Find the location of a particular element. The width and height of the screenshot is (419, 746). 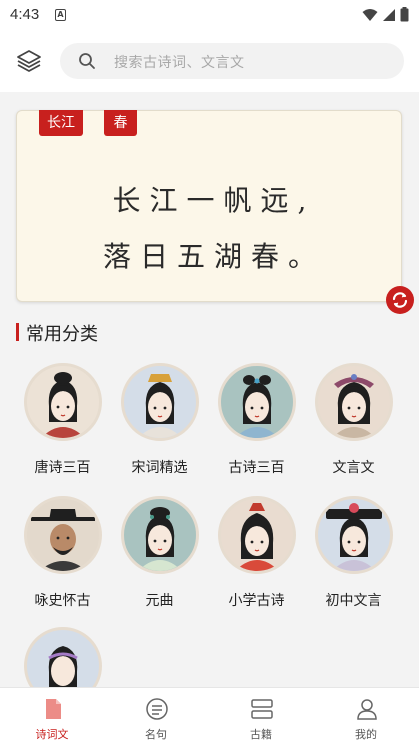

layers-icon is located at coordinates (29, 61).